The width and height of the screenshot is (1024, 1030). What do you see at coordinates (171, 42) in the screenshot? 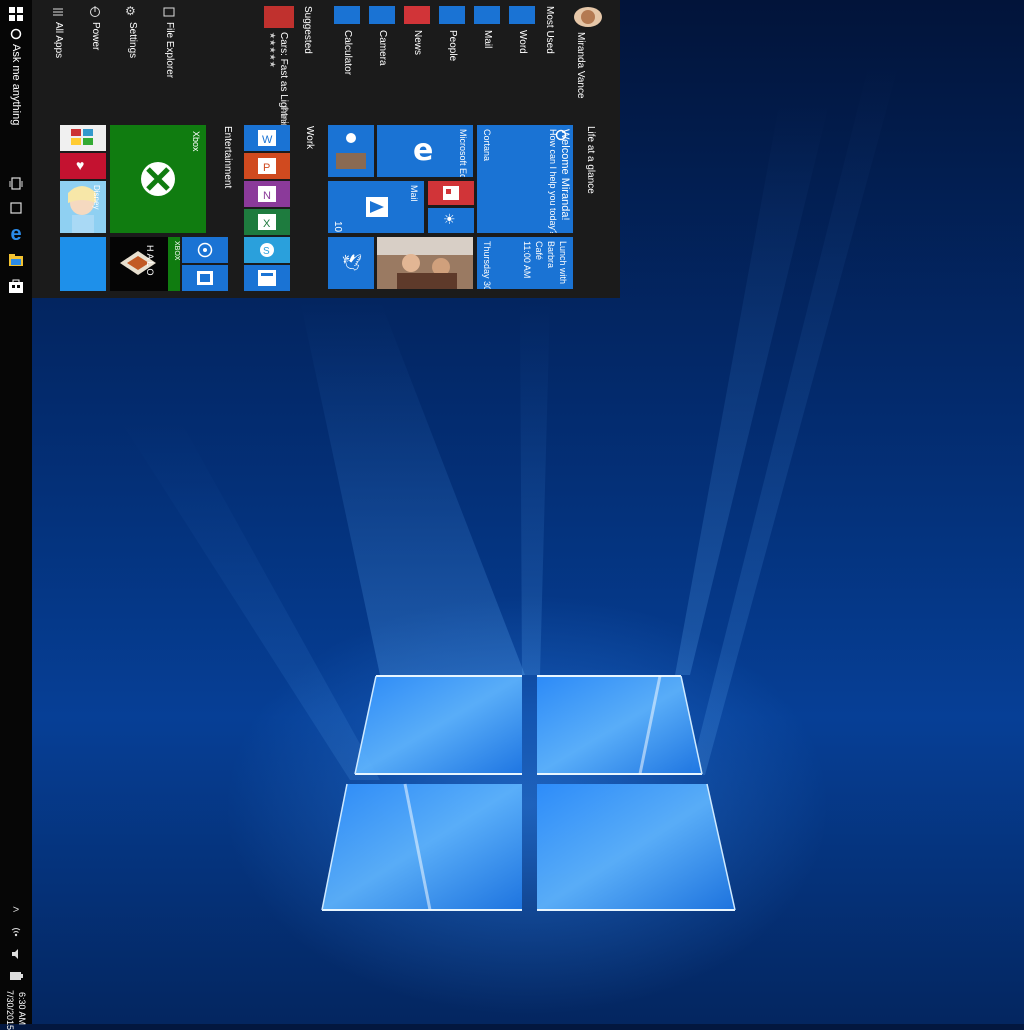
I see `file-explorer-button: File Explorer` at bounding box center [171, 42].